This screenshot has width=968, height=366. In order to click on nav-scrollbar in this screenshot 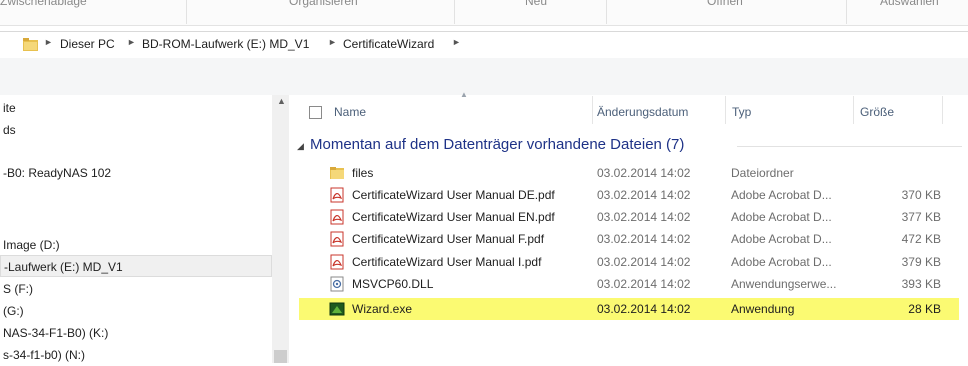, I will do `click(280, 229)`.